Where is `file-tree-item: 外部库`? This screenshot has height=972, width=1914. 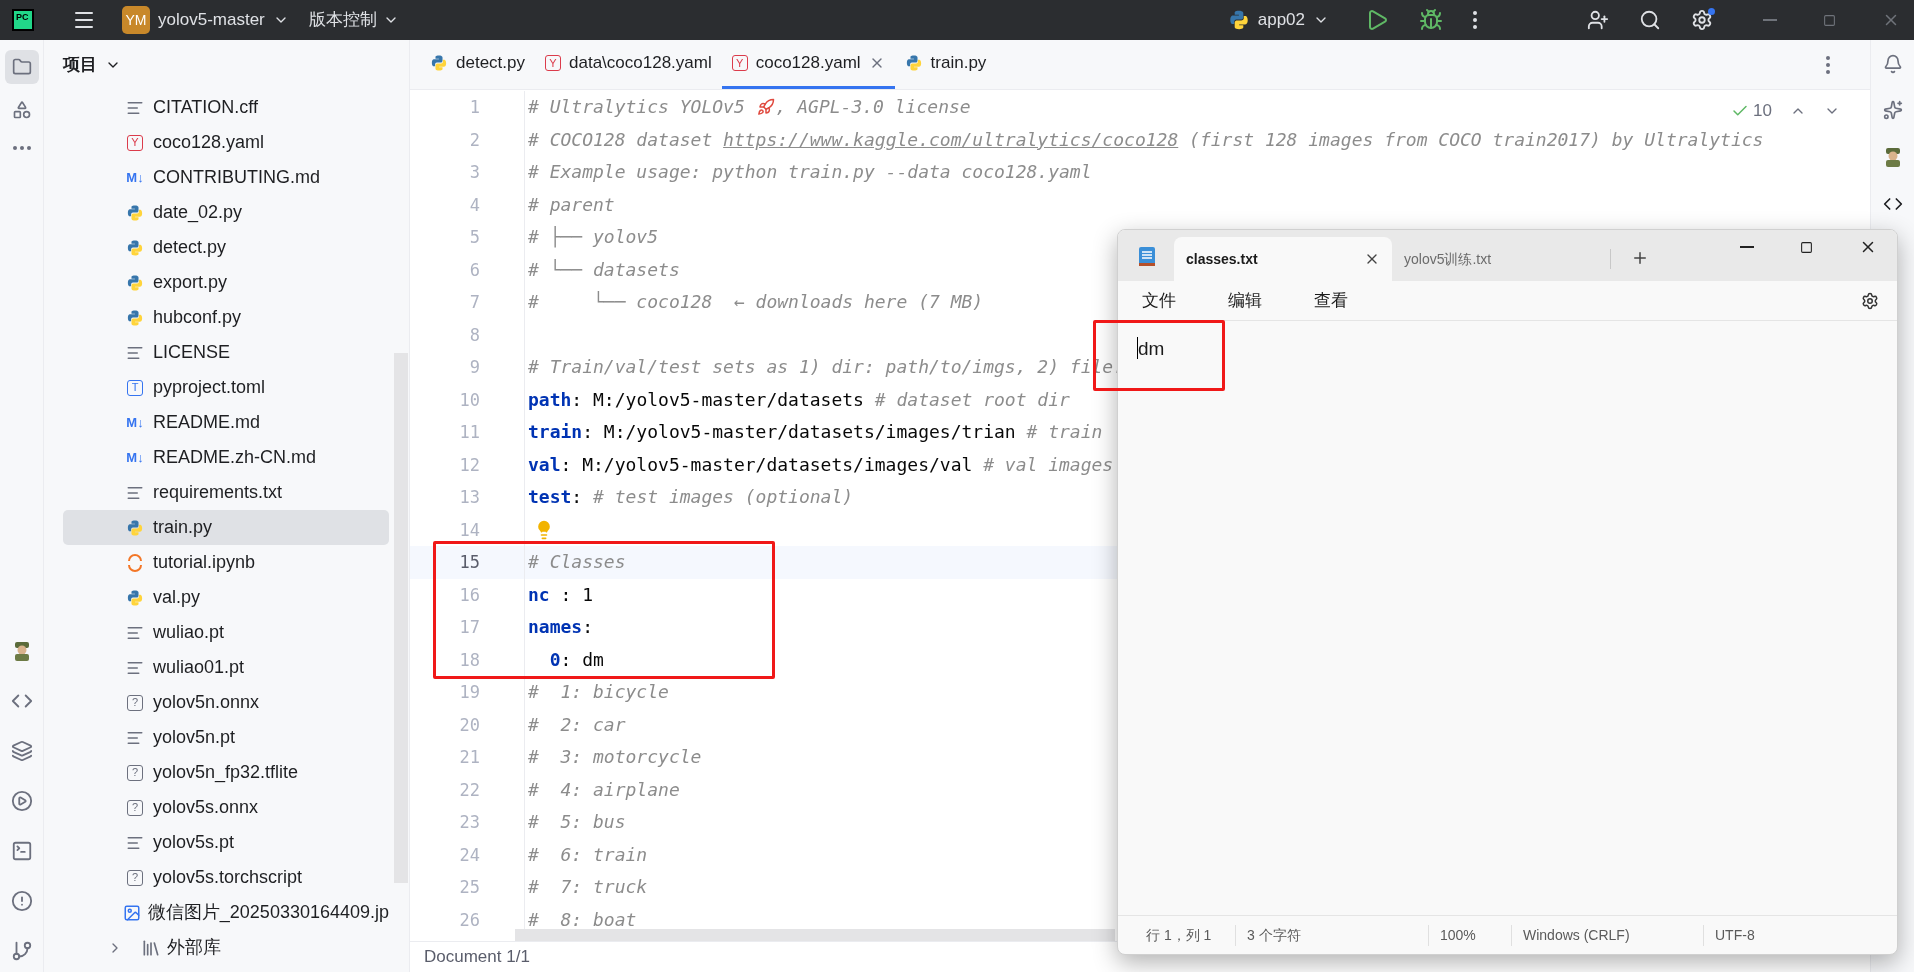 file-tree-item: 外部库 is located at coordinates (226, 947).